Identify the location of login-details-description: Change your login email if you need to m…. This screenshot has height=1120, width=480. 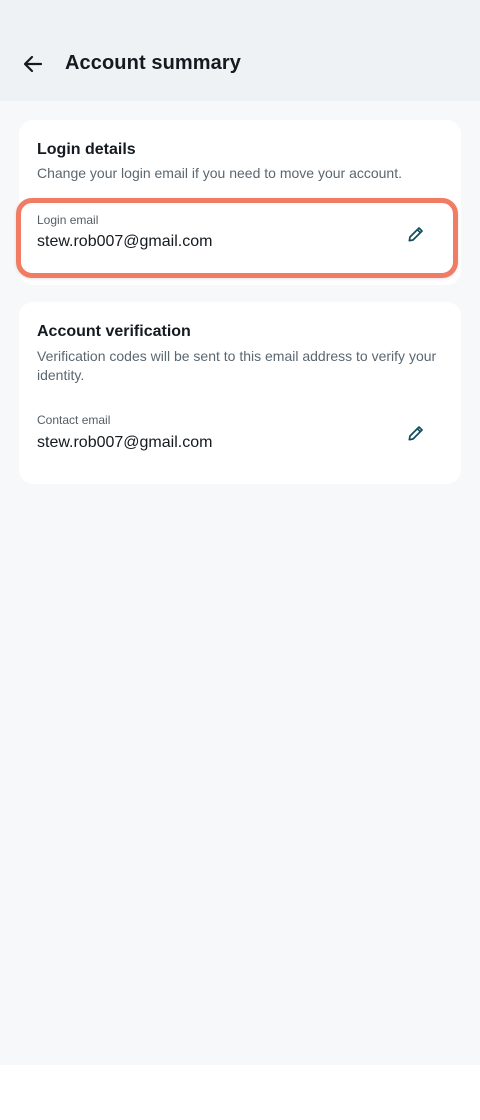
(219, 173).